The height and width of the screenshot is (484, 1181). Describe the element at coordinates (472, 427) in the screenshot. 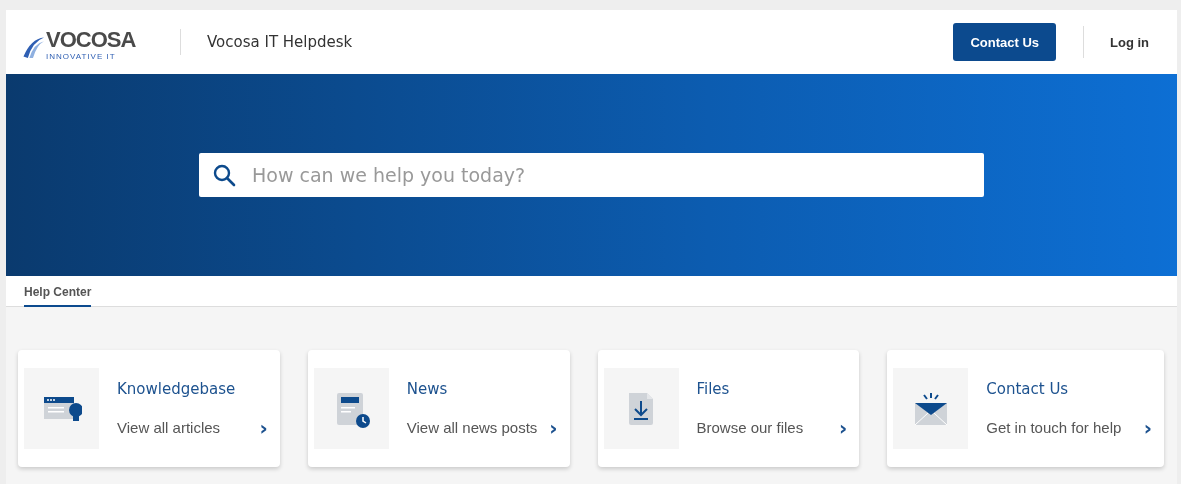

I see `card-link: View all news posts` at that location.